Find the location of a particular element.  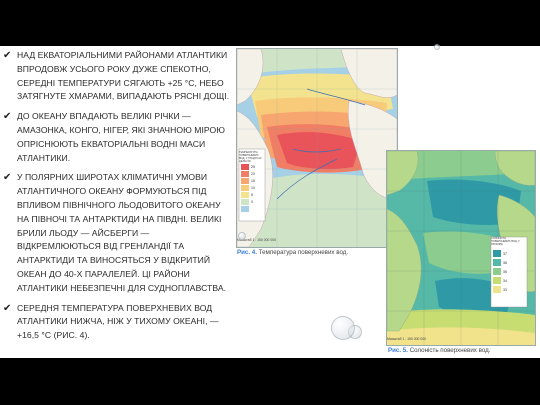

legend-row: 10 is located at coordinates (251, 187).